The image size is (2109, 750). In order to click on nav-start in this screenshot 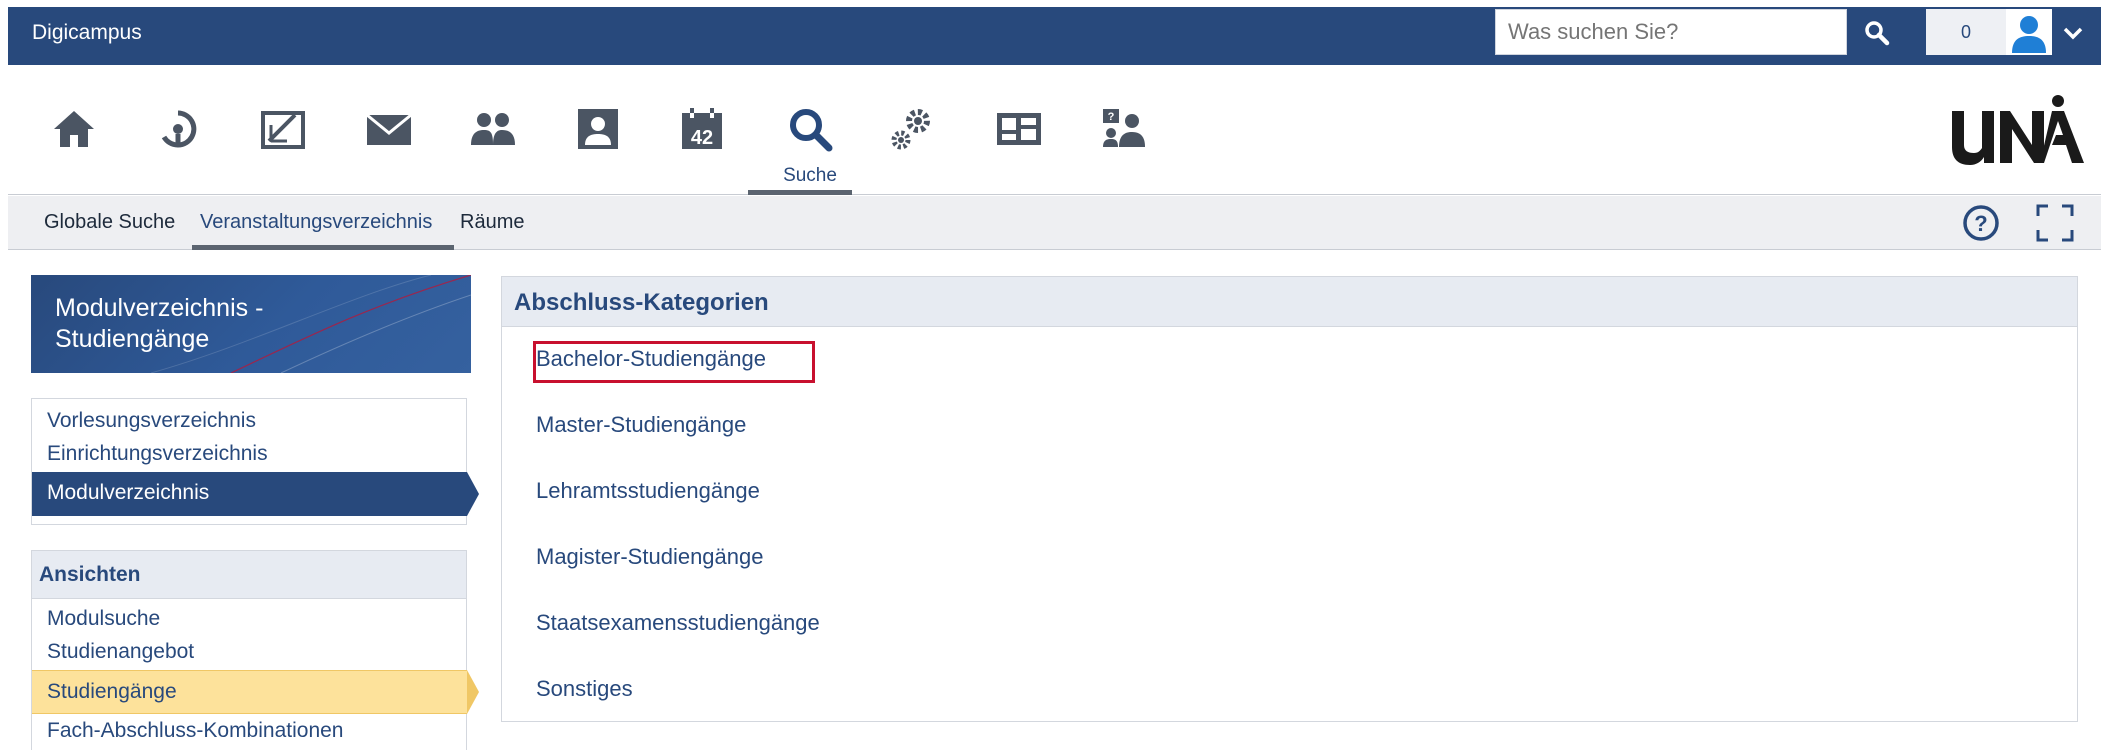, I will do `click(178, 135)`.